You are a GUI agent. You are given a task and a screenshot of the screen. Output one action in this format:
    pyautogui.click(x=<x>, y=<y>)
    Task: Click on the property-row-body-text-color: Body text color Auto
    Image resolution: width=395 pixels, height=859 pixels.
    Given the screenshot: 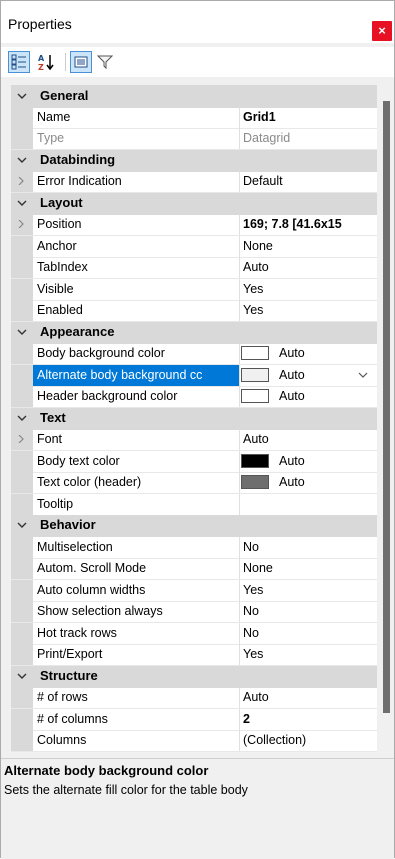 What is the action you would take?
    pyautogui.click(x=194, y=462)
    